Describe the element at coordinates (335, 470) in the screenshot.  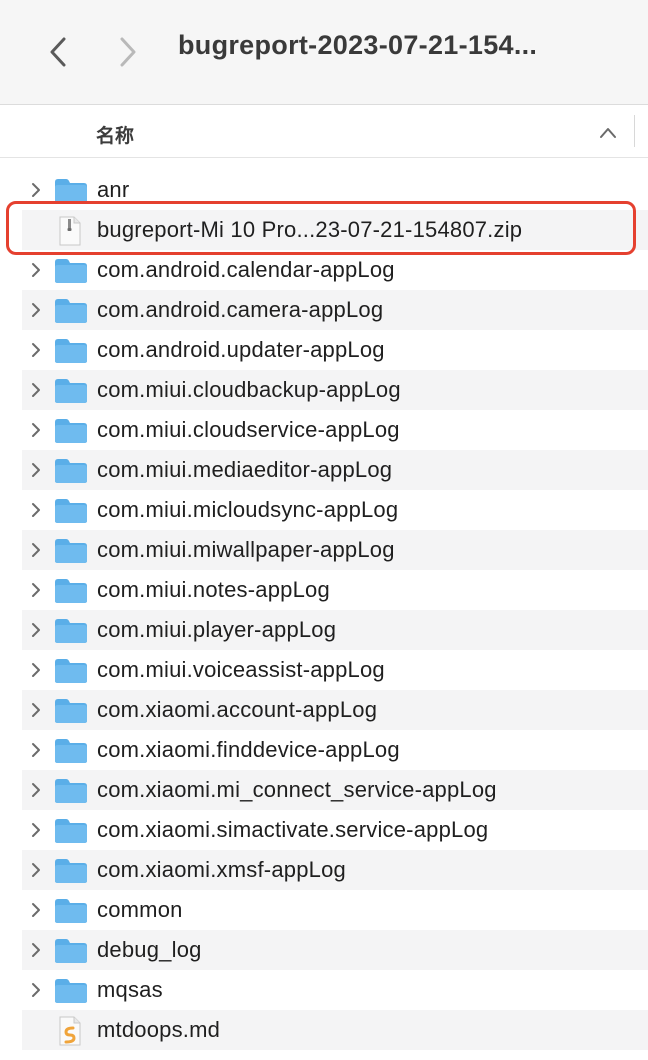
I see `file-row: com.miui.mediaeditor-appLog` at that location.